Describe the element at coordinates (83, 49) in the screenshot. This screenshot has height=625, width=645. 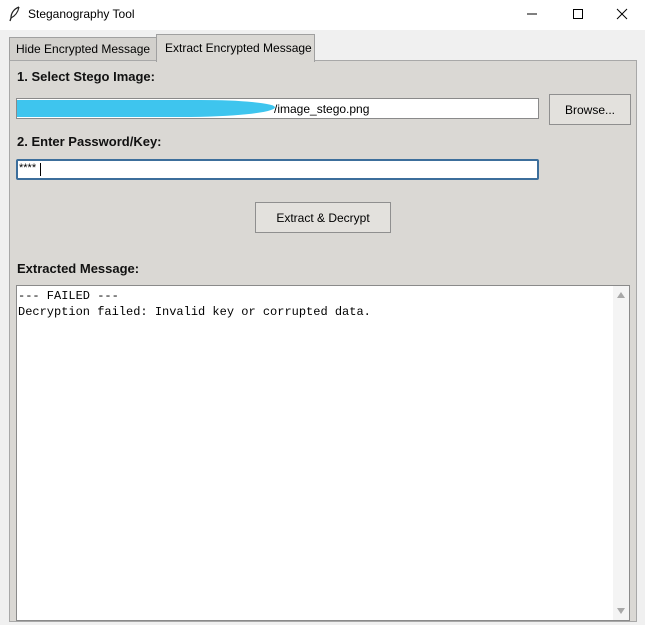
I see `tab-hide-encrypted-message: Hide Encrypted Message` at that location.